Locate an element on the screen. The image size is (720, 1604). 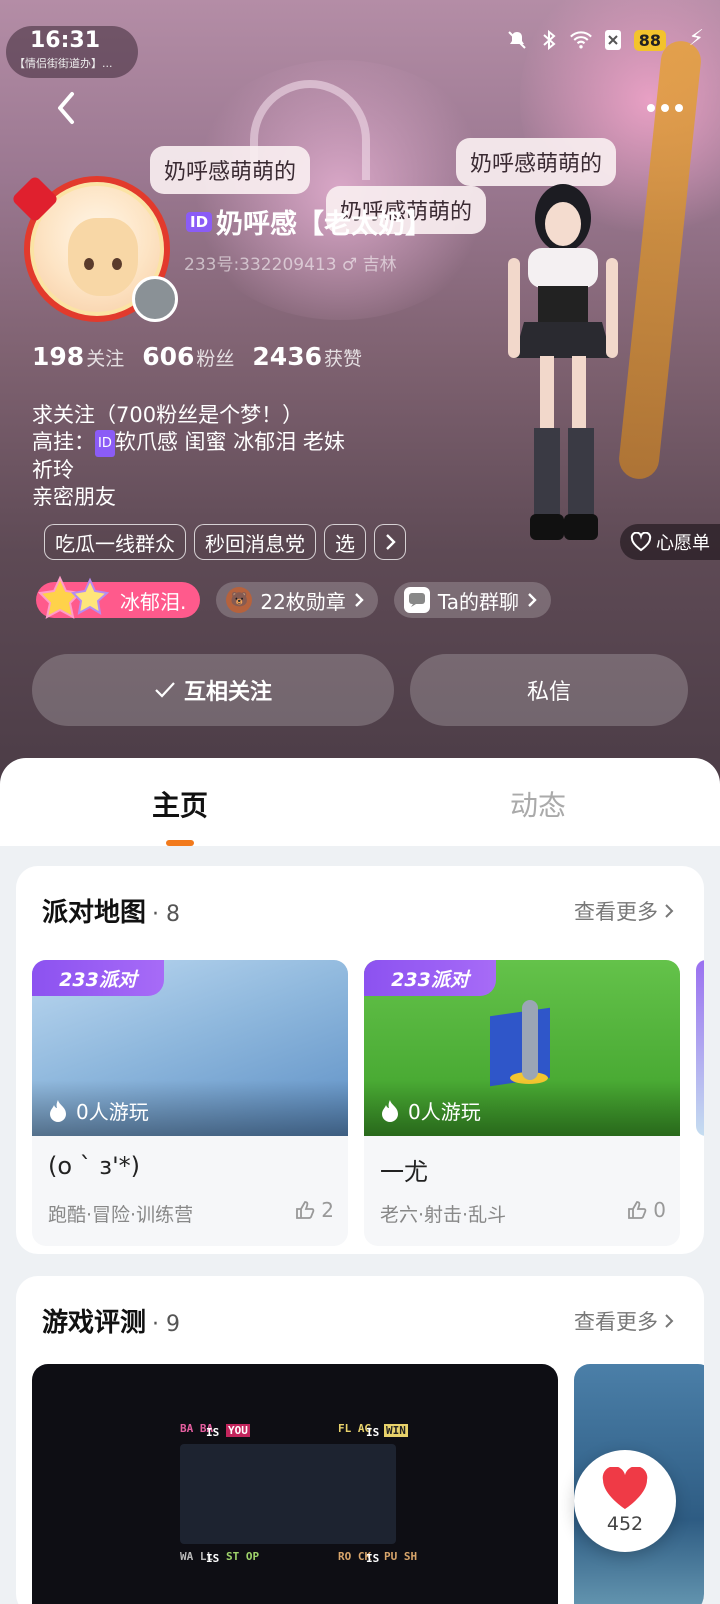
star-mascot-icon is located at coordinates (74, 597).